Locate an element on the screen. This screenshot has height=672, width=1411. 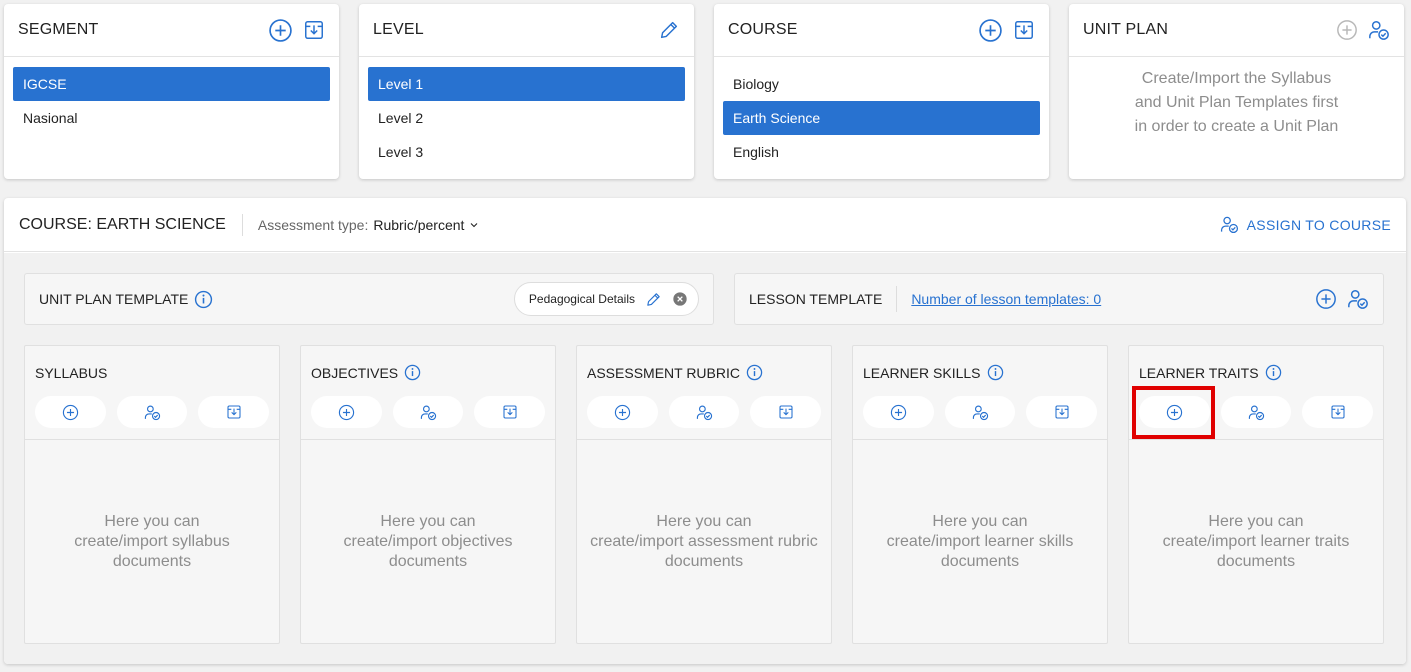
syllabus-title: SYLLABUS is located at coordinates (71, 372).